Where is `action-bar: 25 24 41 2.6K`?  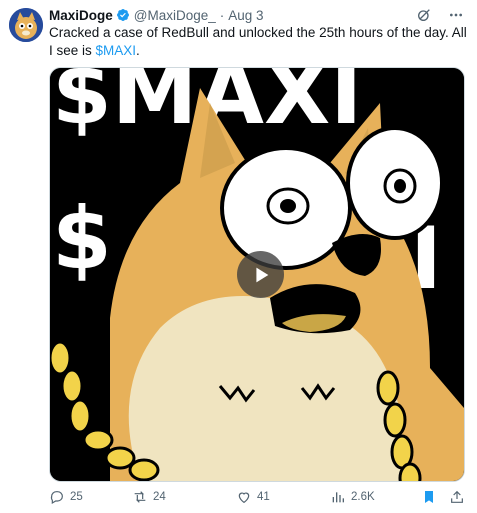
action-bar: 25 24 41 2.6K is located at coordinates (258, 497).